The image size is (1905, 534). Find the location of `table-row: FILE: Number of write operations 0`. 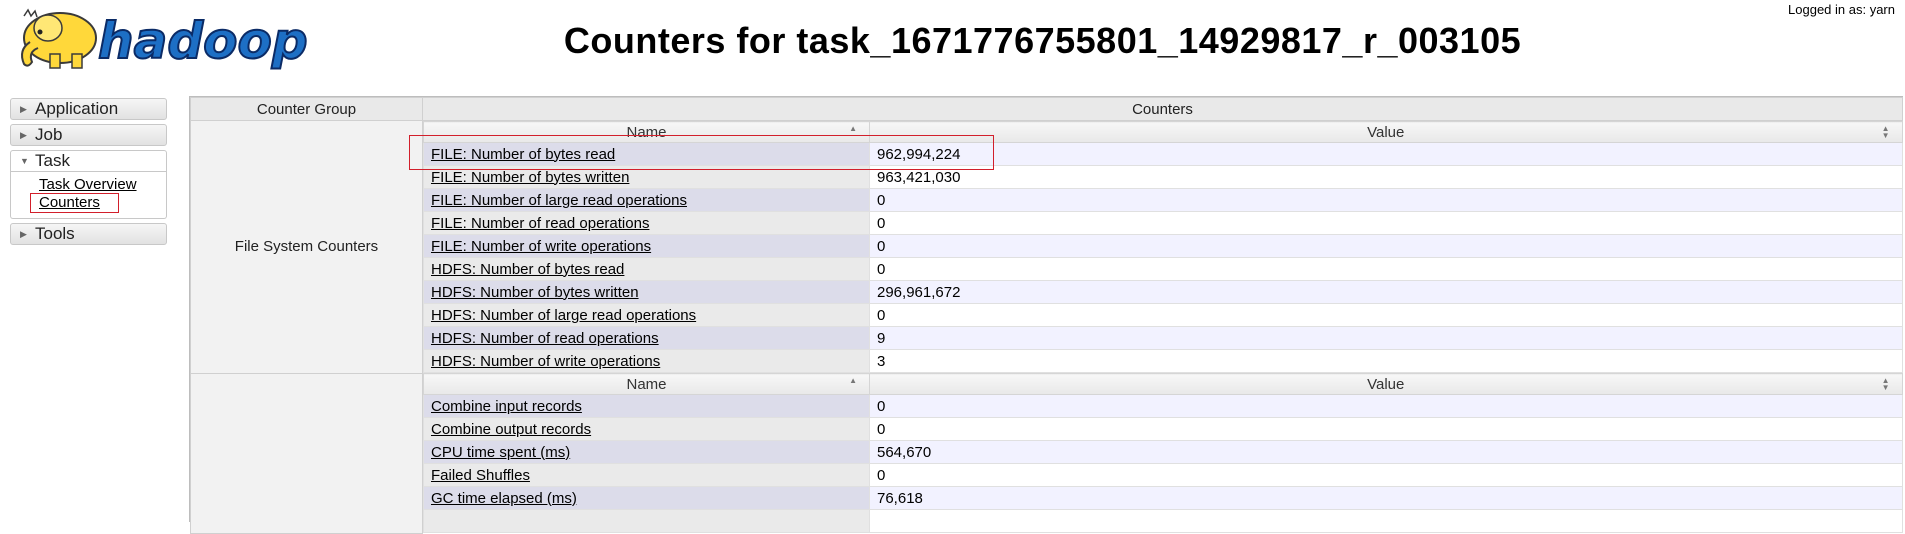

table-row: FILE: Number of write operations 0 is located at coordinates (1163, 246).